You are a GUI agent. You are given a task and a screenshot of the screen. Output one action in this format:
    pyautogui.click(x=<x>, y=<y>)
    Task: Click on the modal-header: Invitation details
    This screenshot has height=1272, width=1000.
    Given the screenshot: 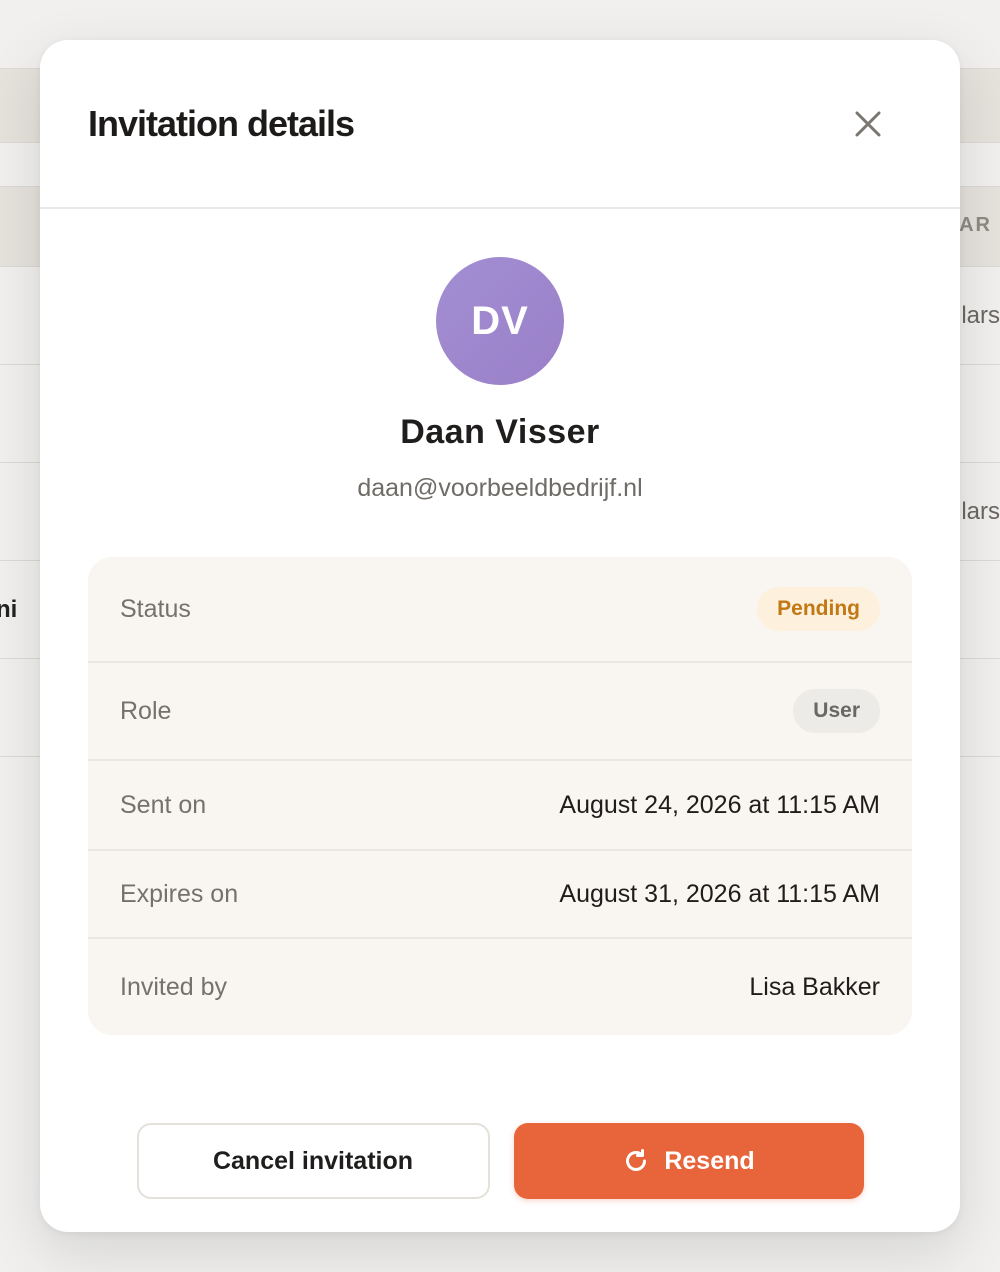 What is the action you would take?
    pyautogui.click(x=500, y=124)
    